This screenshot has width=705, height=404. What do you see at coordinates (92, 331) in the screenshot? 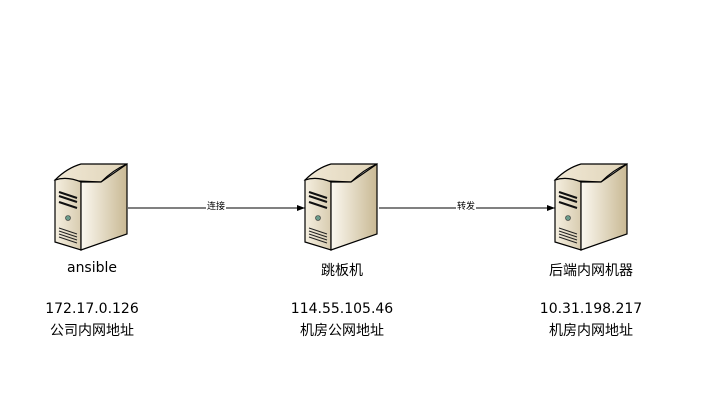
I see `node-desc: 公司内网地址` at bounding box center [92, 331].